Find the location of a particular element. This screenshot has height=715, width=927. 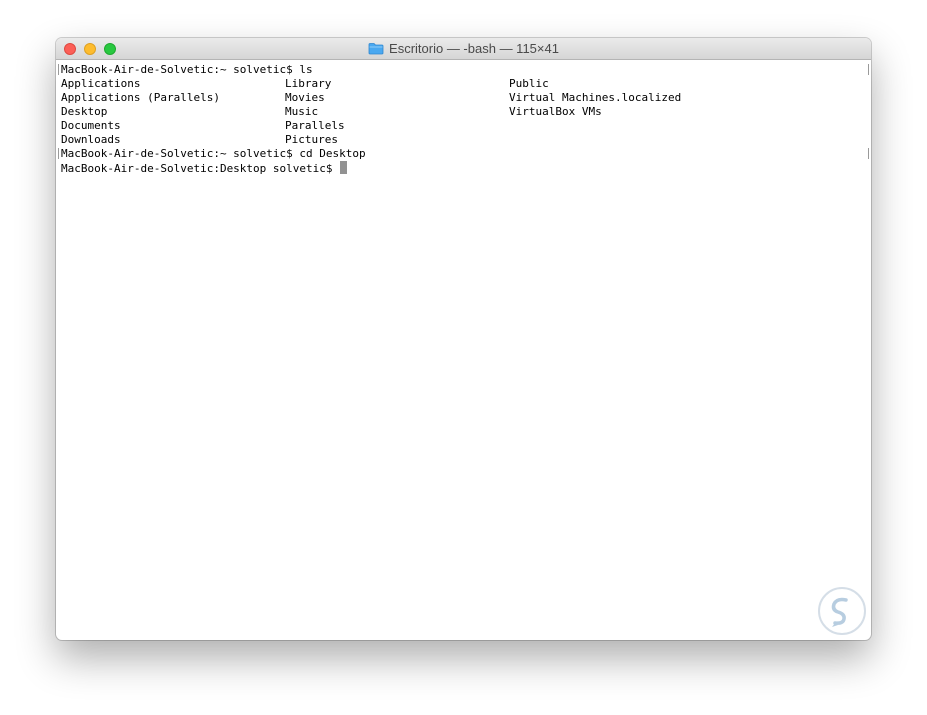

terminal-line: Applications Library Public is located at coordinates (463, 84).